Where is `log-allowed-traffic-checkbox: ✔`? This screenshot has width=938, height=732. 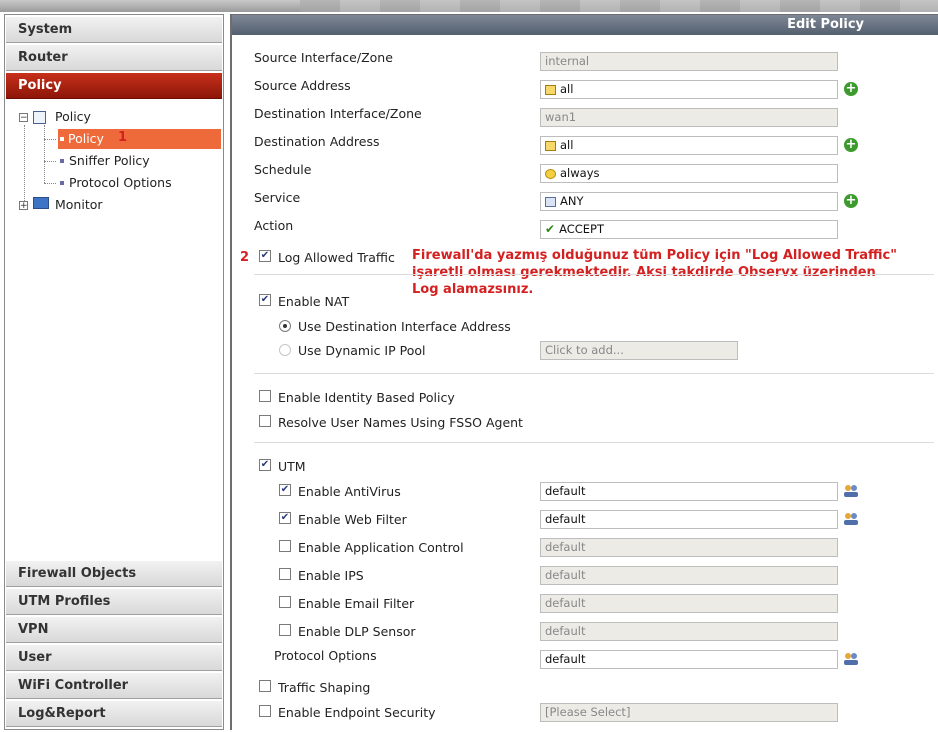
log-allowed-traffic-checkbox: ✔ is located at coordinates (265, 256).